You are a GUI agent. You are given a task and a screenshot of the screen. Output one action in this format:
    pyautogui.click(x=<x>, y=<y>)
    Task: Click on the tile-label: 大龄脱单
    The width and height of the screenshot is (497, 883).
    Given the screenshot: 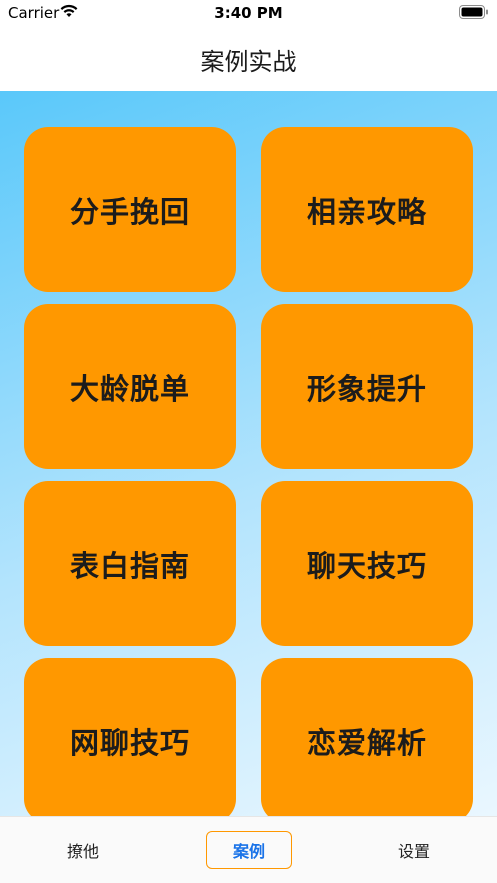 What is the action you would take?
    pyautogui.click(x=129, y=388)
    